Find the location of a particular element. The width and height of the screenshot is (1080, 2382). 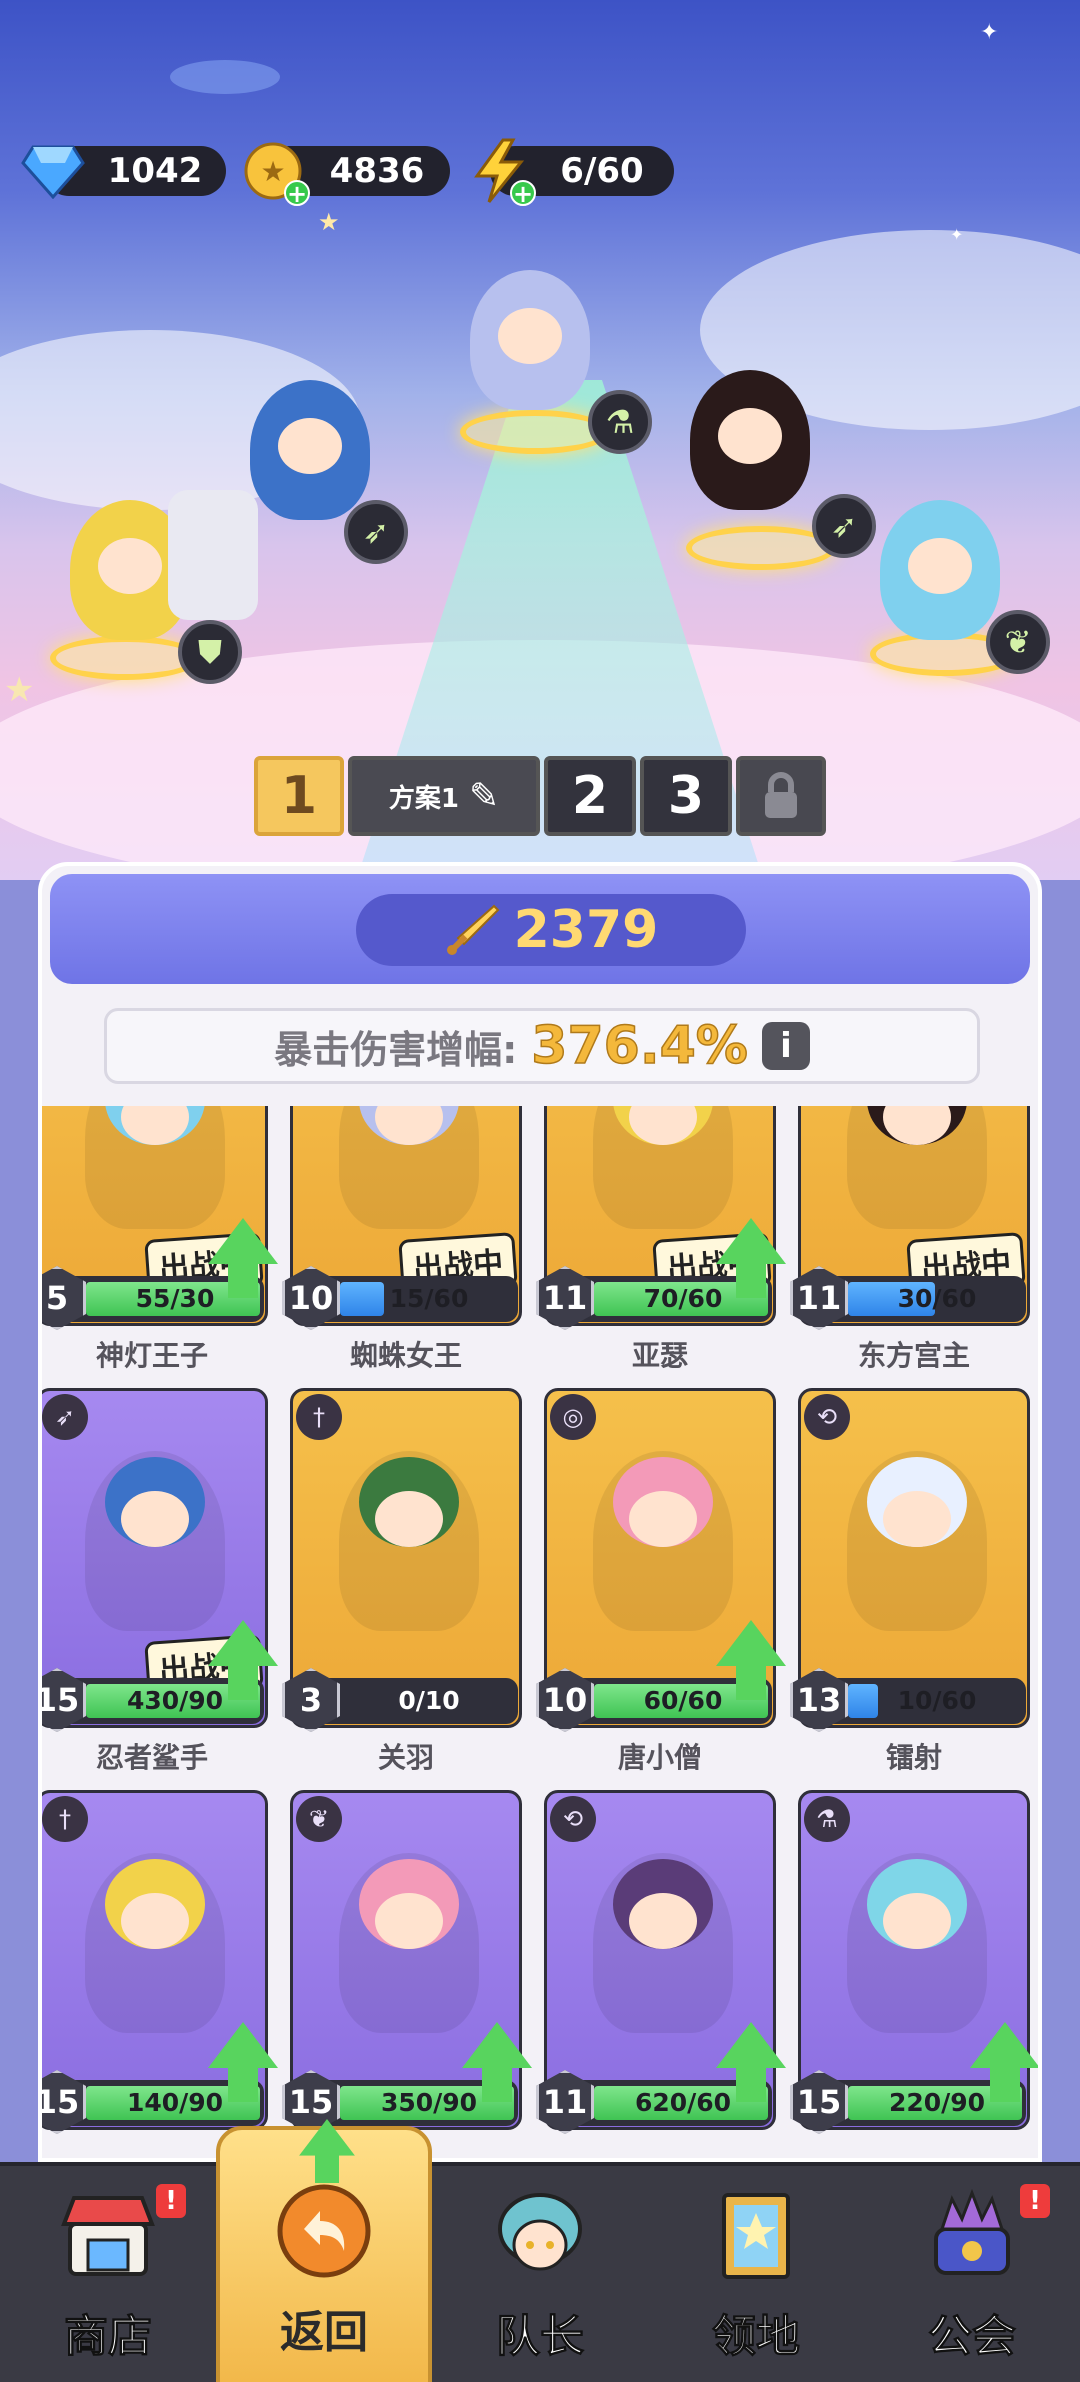

sword-icon is located at coordinates (473, 929).